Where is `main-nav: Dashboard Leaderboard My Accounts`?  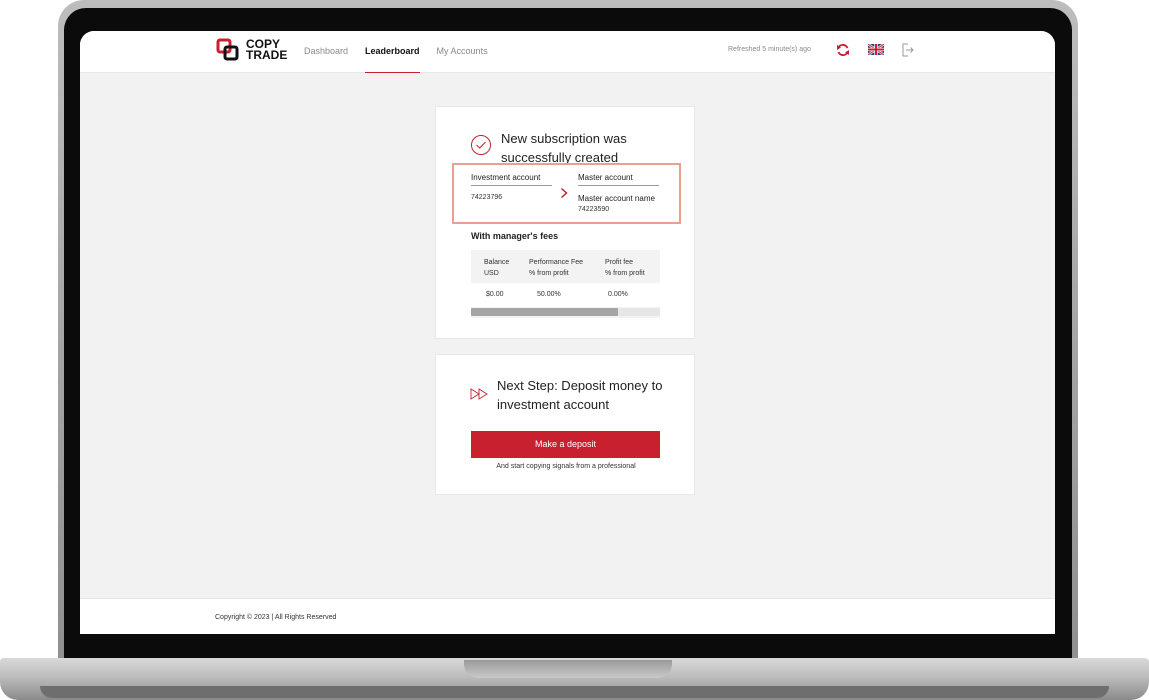
main-nav: Dashboard Leaderboard My Accounts is located at coordinates (404, 52).